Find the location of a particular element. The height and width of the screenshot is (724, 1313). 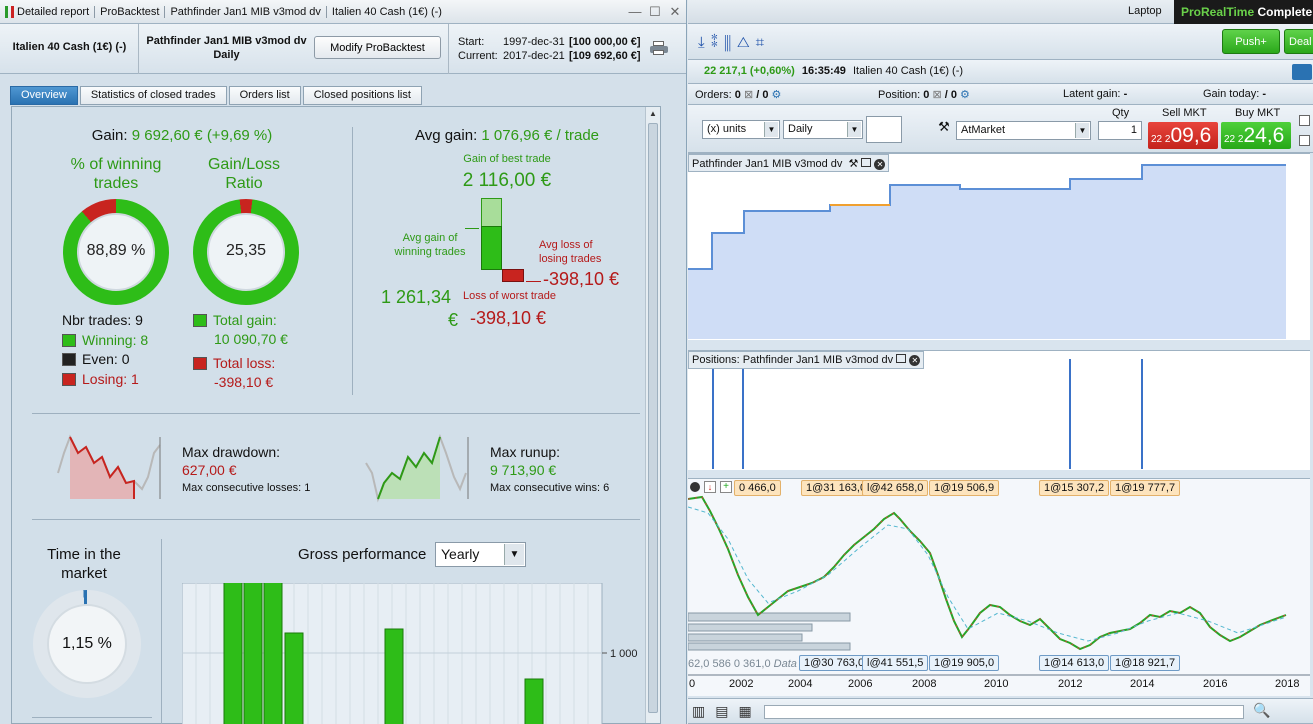

even-count: Even: 0 is located at coordinates (106, 359).